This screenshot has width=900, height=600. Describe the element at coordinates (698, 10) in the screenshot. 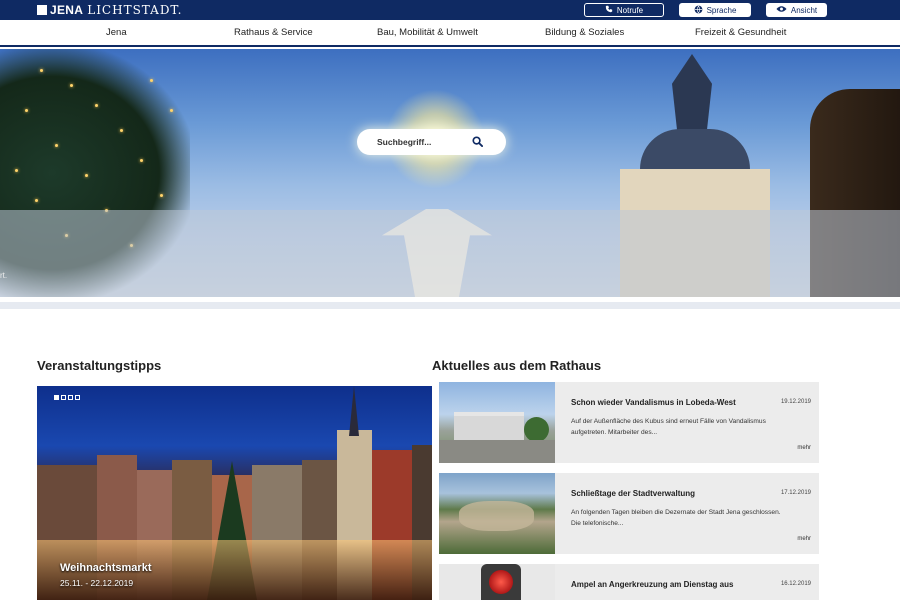

I see `globe-icon` at that location.